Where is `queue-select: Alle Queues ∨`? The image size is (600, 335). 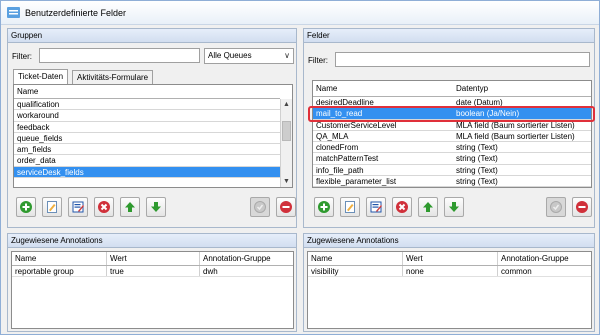
queue-select: Alle Queues ∨ is located at coordinates (249, 56).